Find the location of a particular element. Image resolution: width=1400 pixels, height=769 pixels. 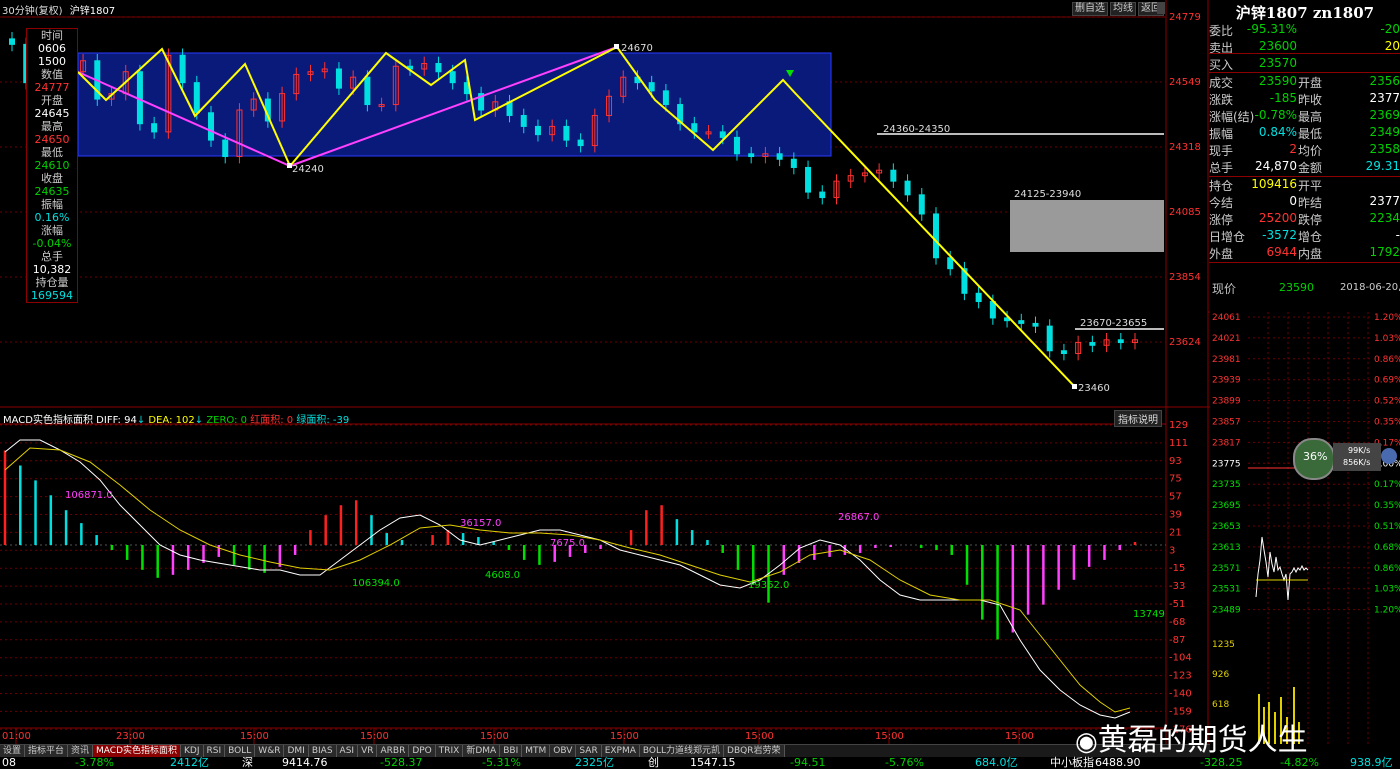

macd-tick: 129 is located at coordinates (1178, 425).